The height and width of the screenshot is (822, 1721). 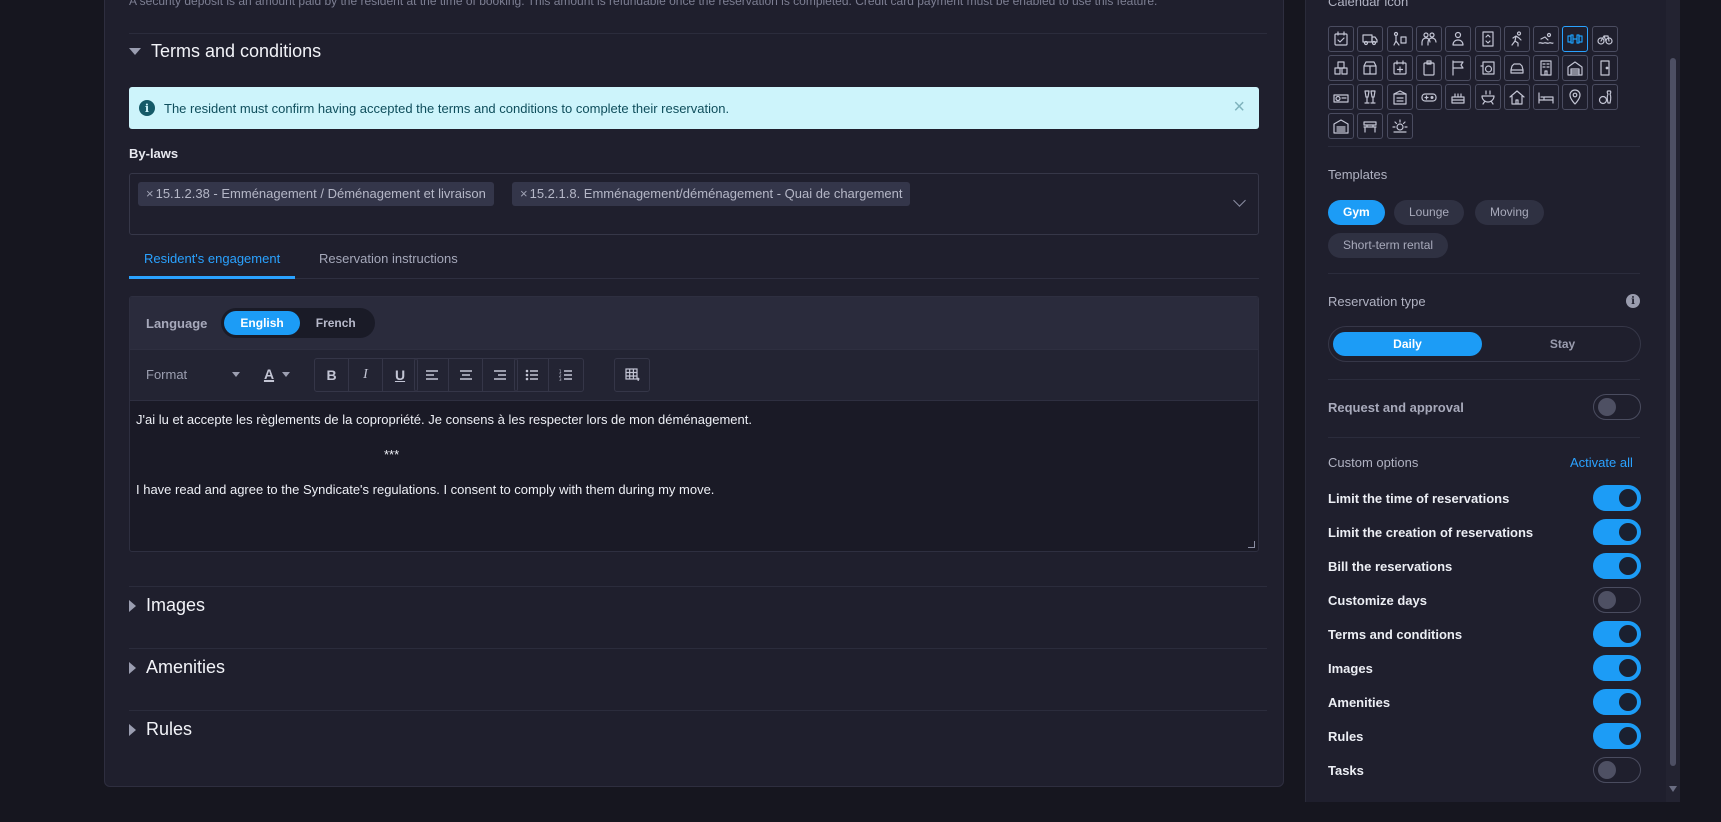 What do you see at coordinates (1239, 107) in the screenshot?
I see `close-icon: ×` at bounding box center [1239, 107].